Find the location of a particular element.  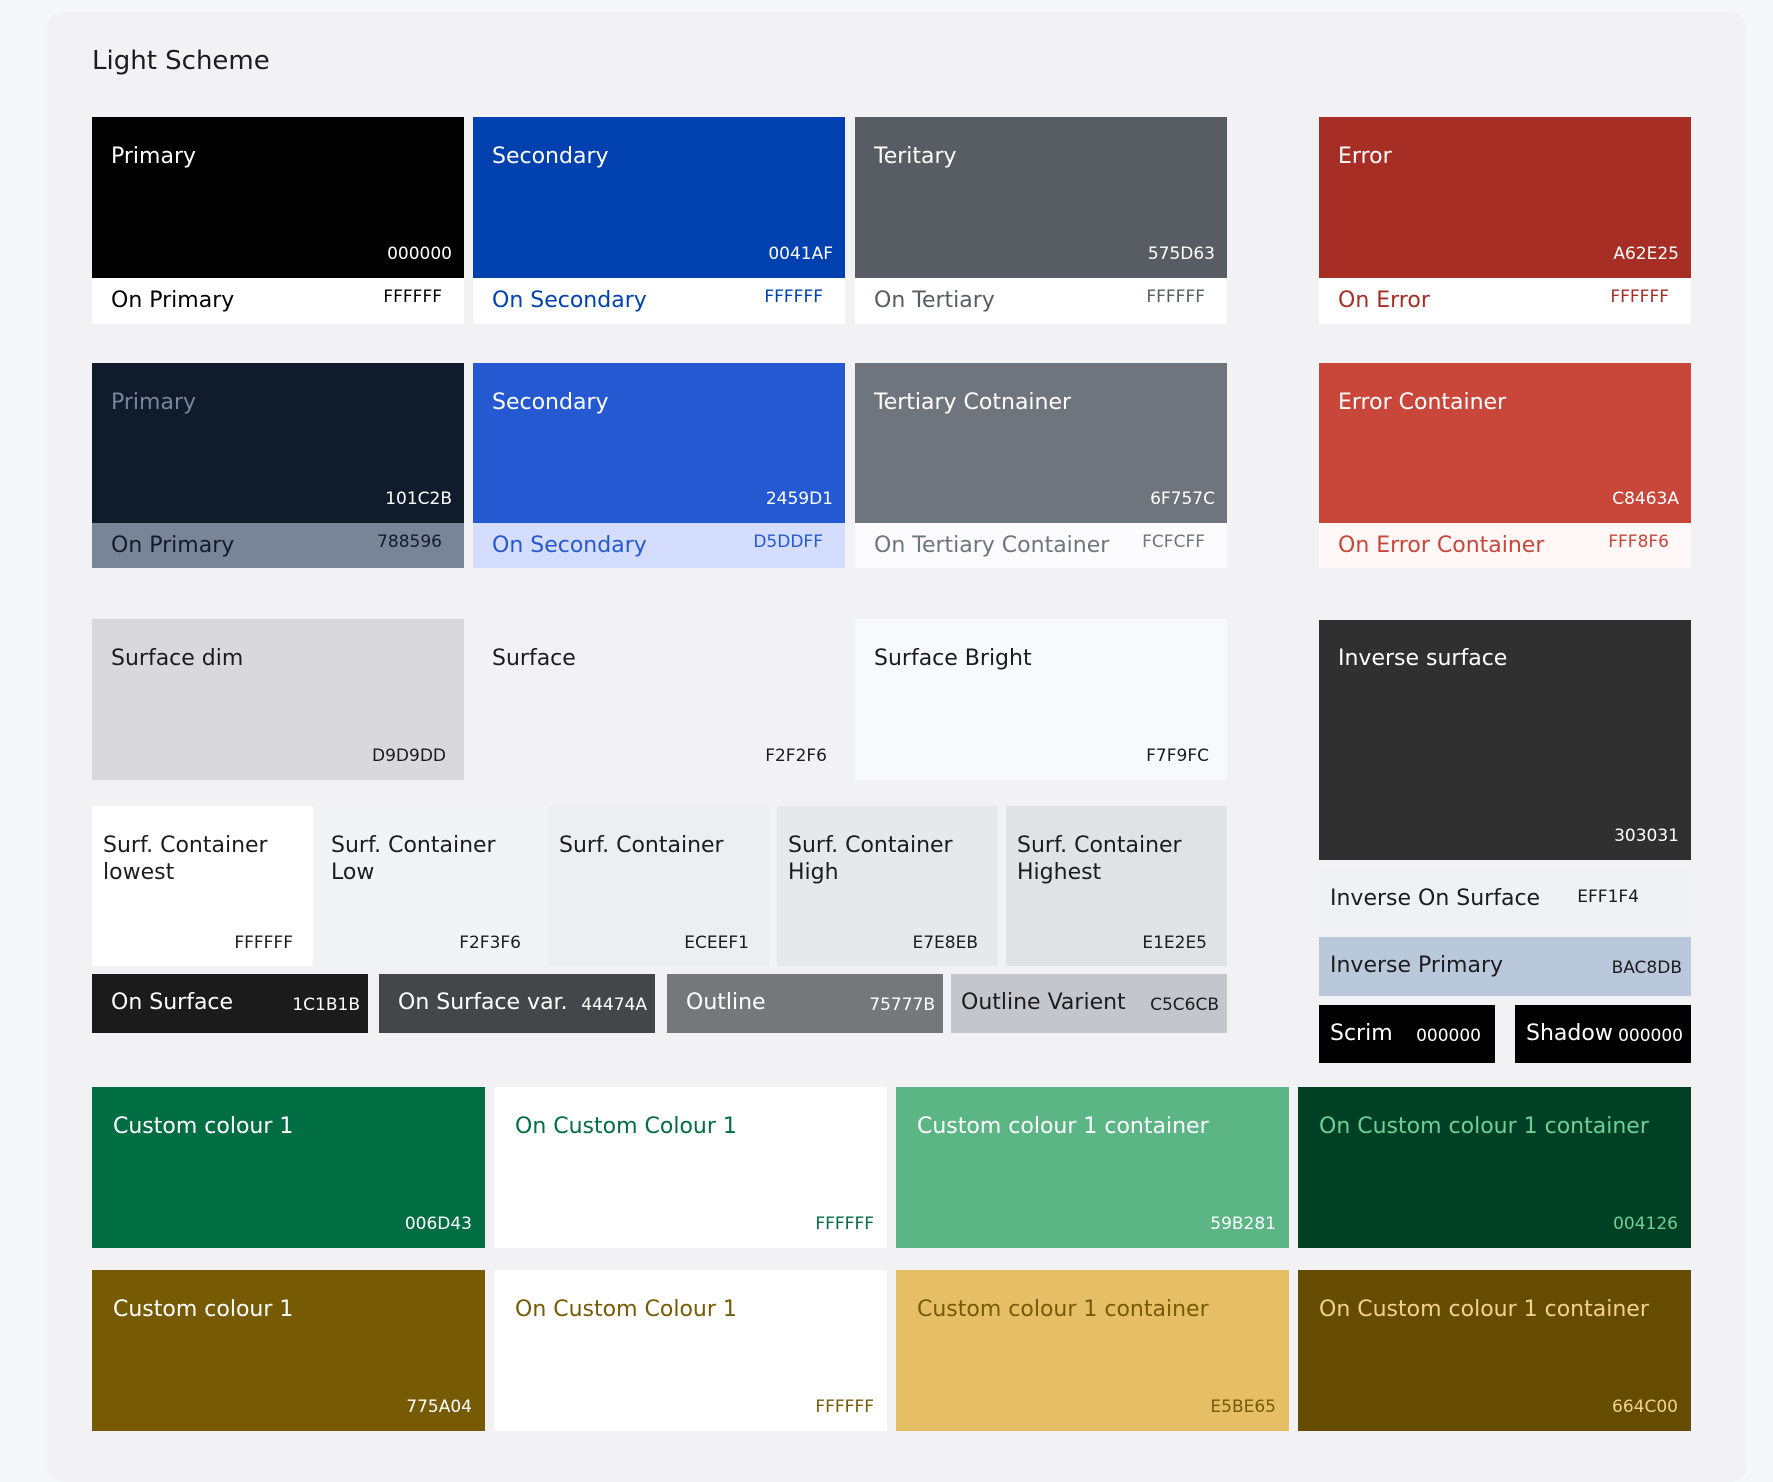

surface-label: Surface Bright is located at coordinates (953, 658).